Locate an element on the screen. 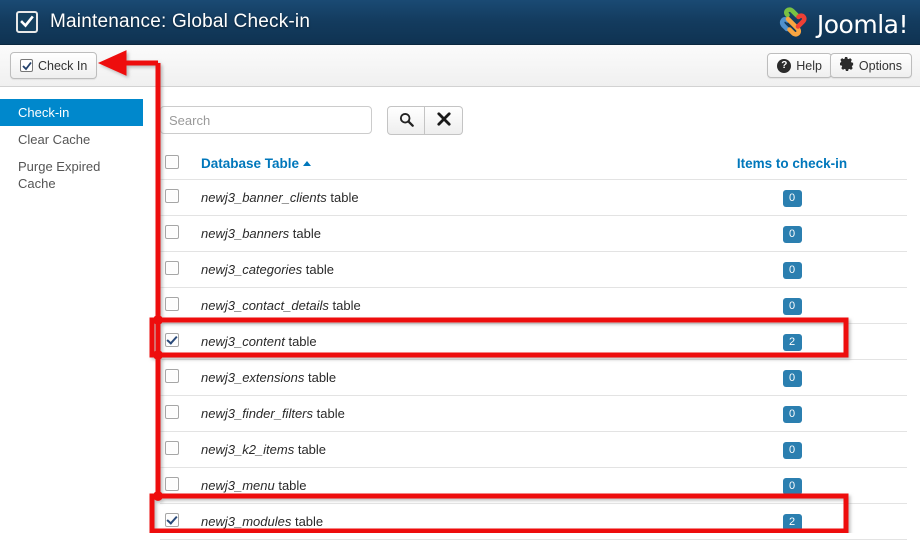 This screenshot has width=920, height=540. table-name-label: newj3_content table is located at coordinates (259, 341).